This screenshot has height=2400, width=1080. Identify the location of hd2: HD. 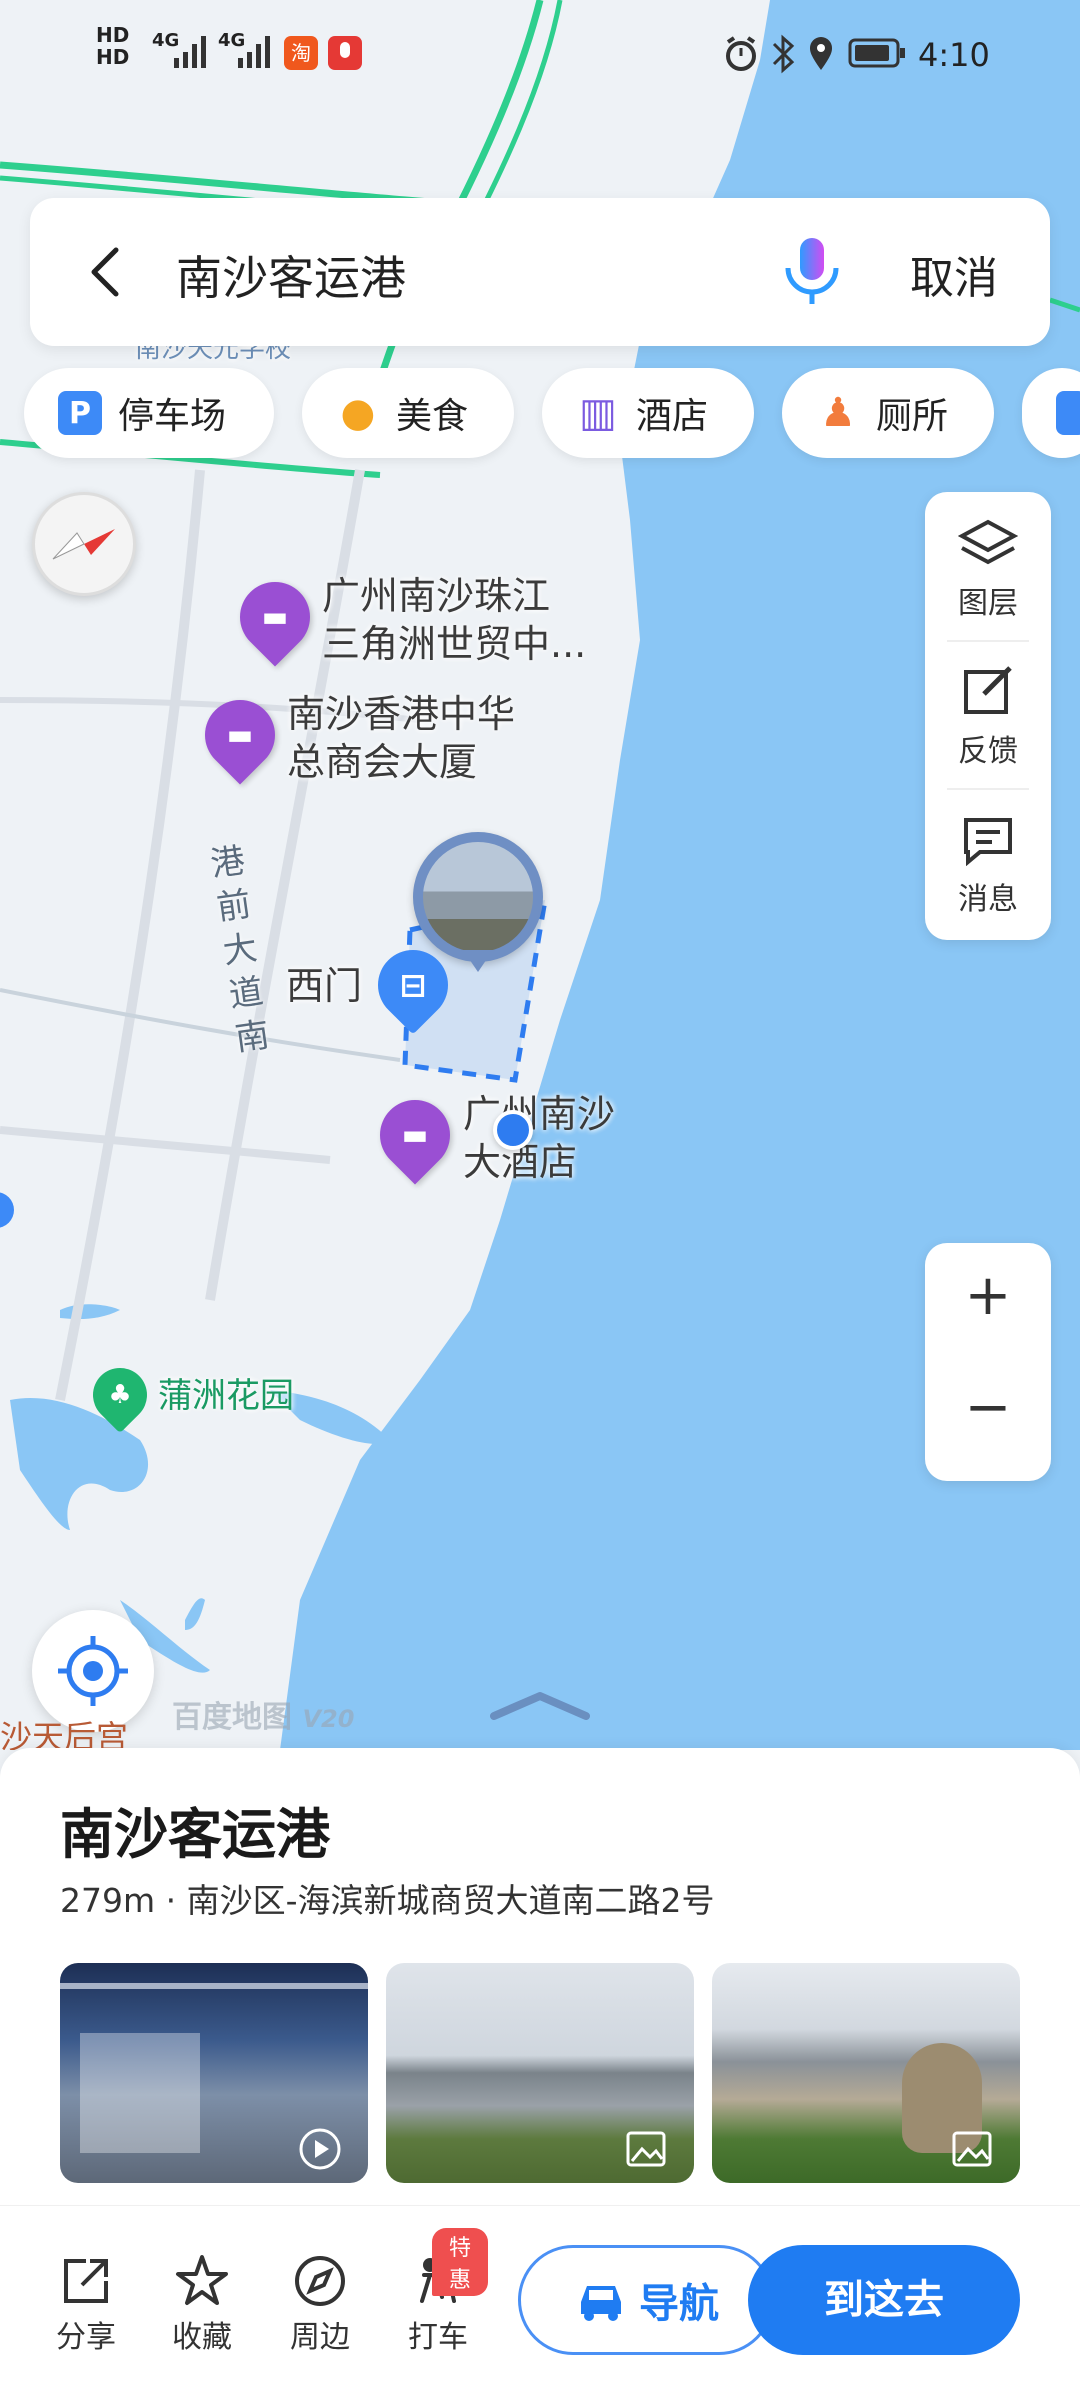
(113, 57).